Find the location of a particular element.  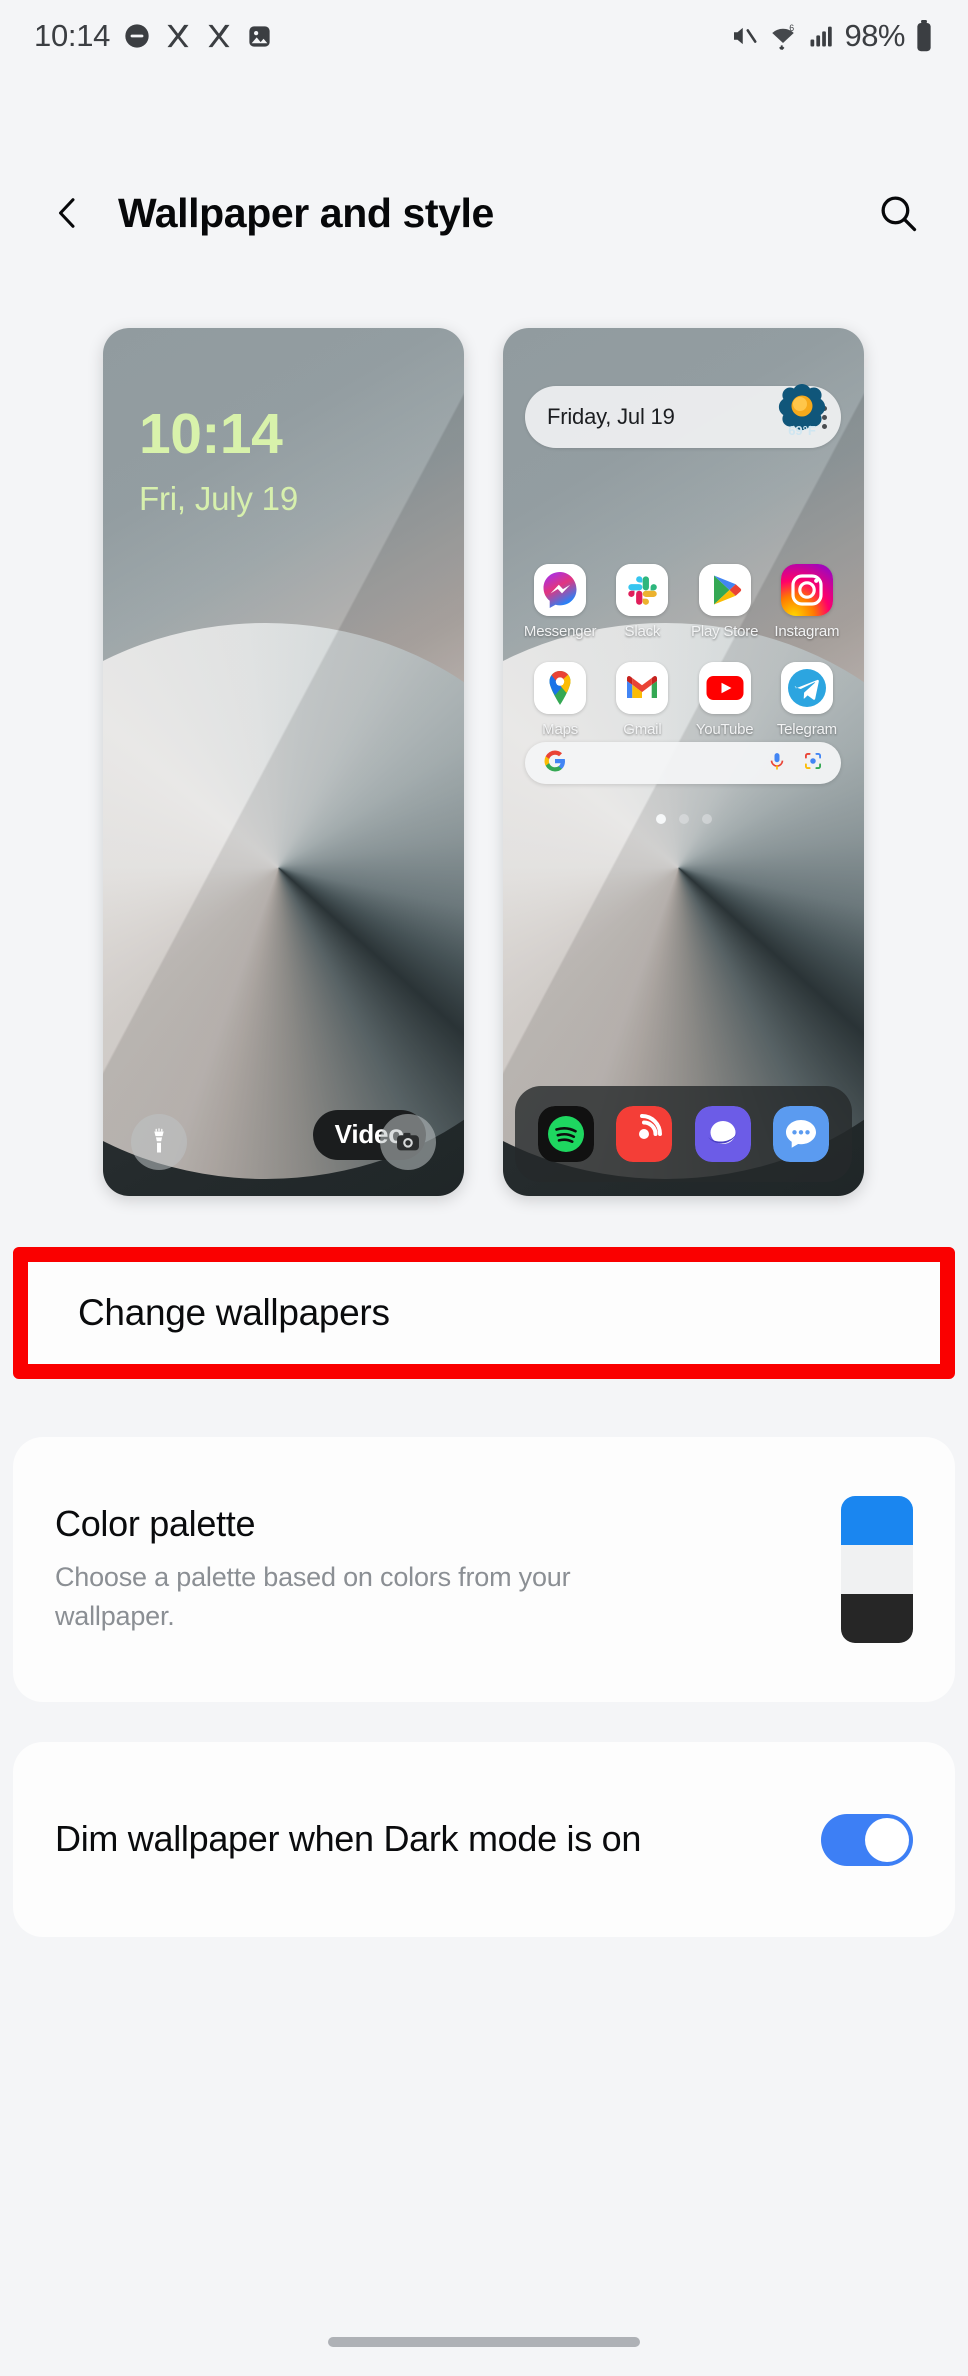

change-wallpapers-label: Change wallpapers is located at coordinates (234, 1312).